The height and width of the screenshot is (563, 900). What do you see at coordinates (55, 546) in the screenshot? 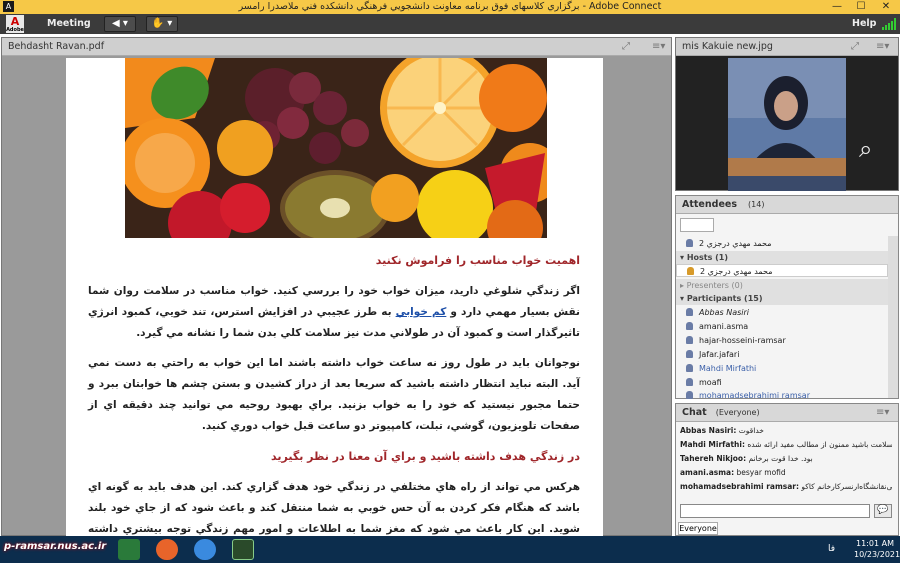
I see `watermark: p-ramsar.nus.ac.ir` at bounding box center [55, 546].